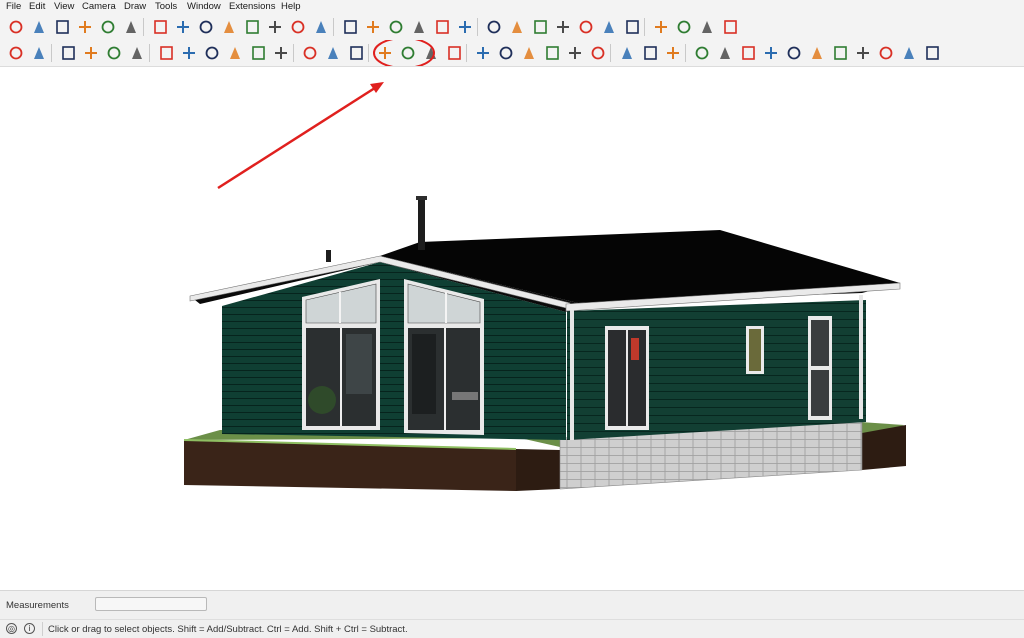 This screenshot has width=1024, height=638. I want to click on 3d-text-icon, so click(131, 27).